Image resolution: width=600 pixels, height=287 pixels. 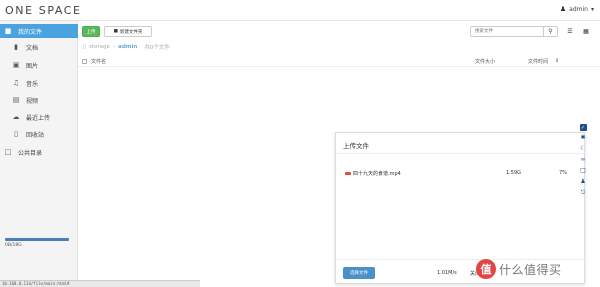 What do you see at coordinates (98, 61) in the screenshot?
I see `column-file-name: 文件名` at bounding box center [98, 61].